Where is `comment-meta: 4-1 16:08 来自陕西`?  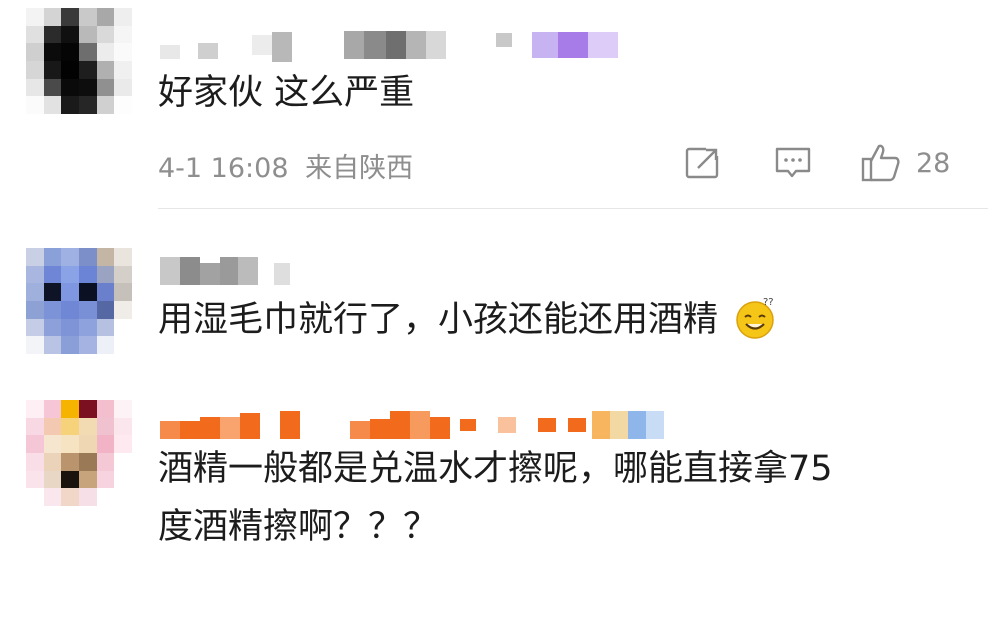
comment-meta: 4-1 16:08 来自陕西 is located at coordinates (285, 165).